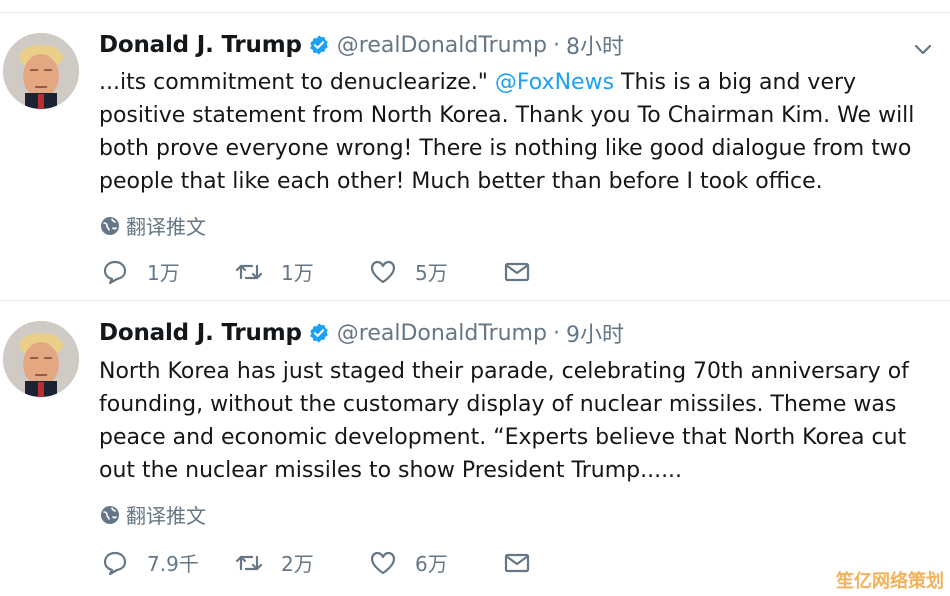 This screenshot has width=950, height=596. I want to click on tweet-actions: 1万 1万 5万, so click(316, 271).